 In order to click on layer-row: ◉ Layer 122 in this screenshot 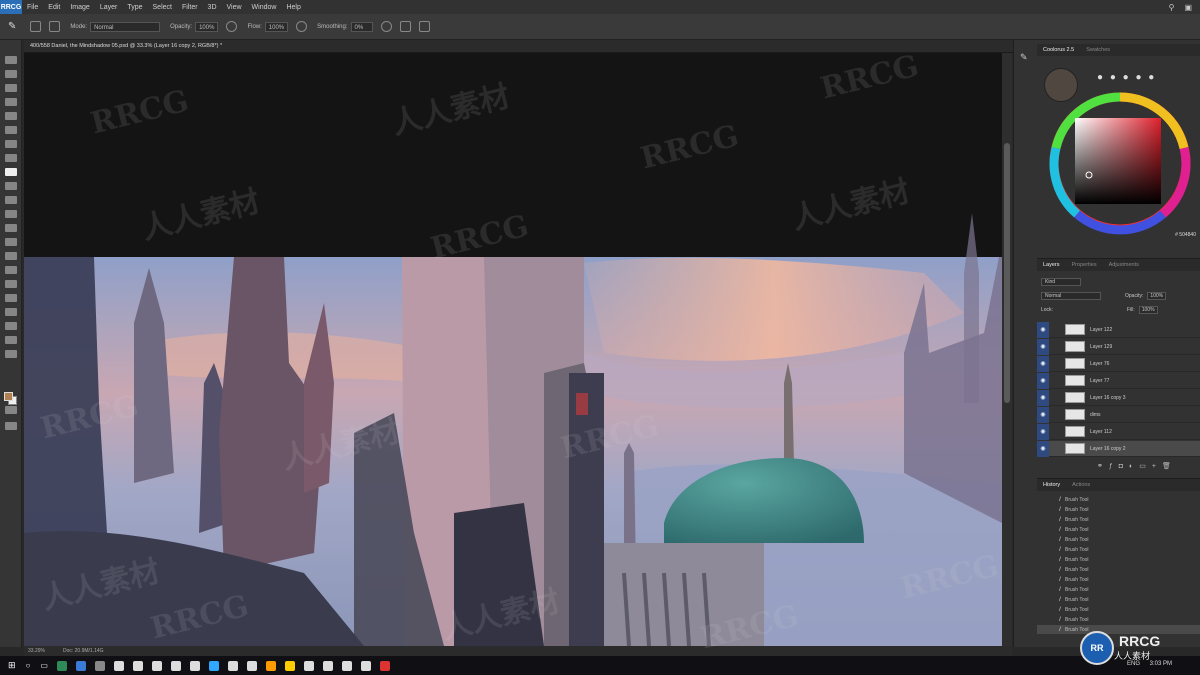, I will do `click(1118, 329)`.